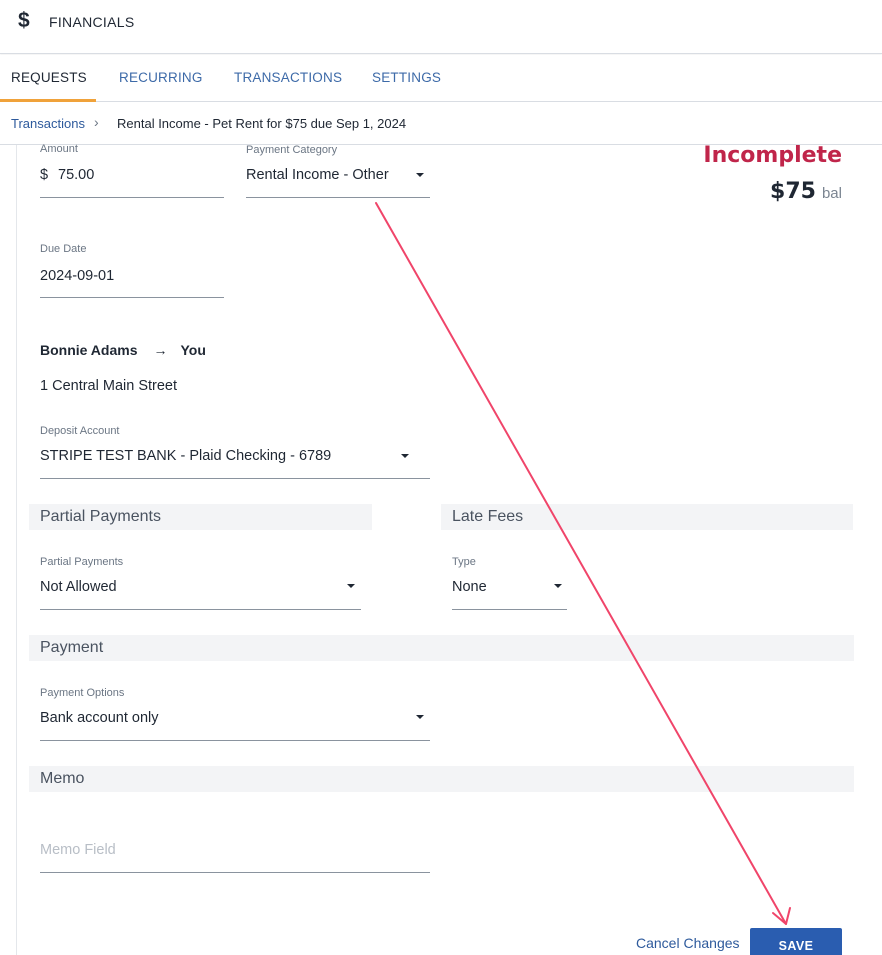  Describe the element at coordinates (793, 191) in the screenshot. I see `balance-amount: $75` at that location.